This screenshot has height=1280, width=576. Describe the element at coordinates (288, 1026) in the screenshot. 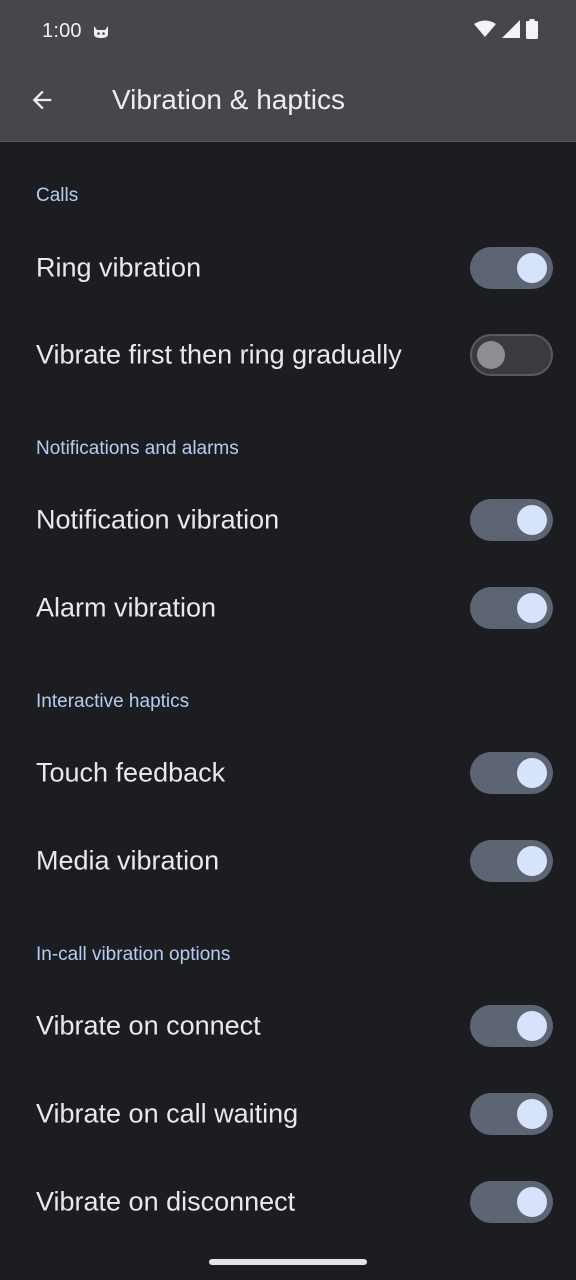

I see `setting-row-vibrate-on-connect: Vibrate on connect` at that location.